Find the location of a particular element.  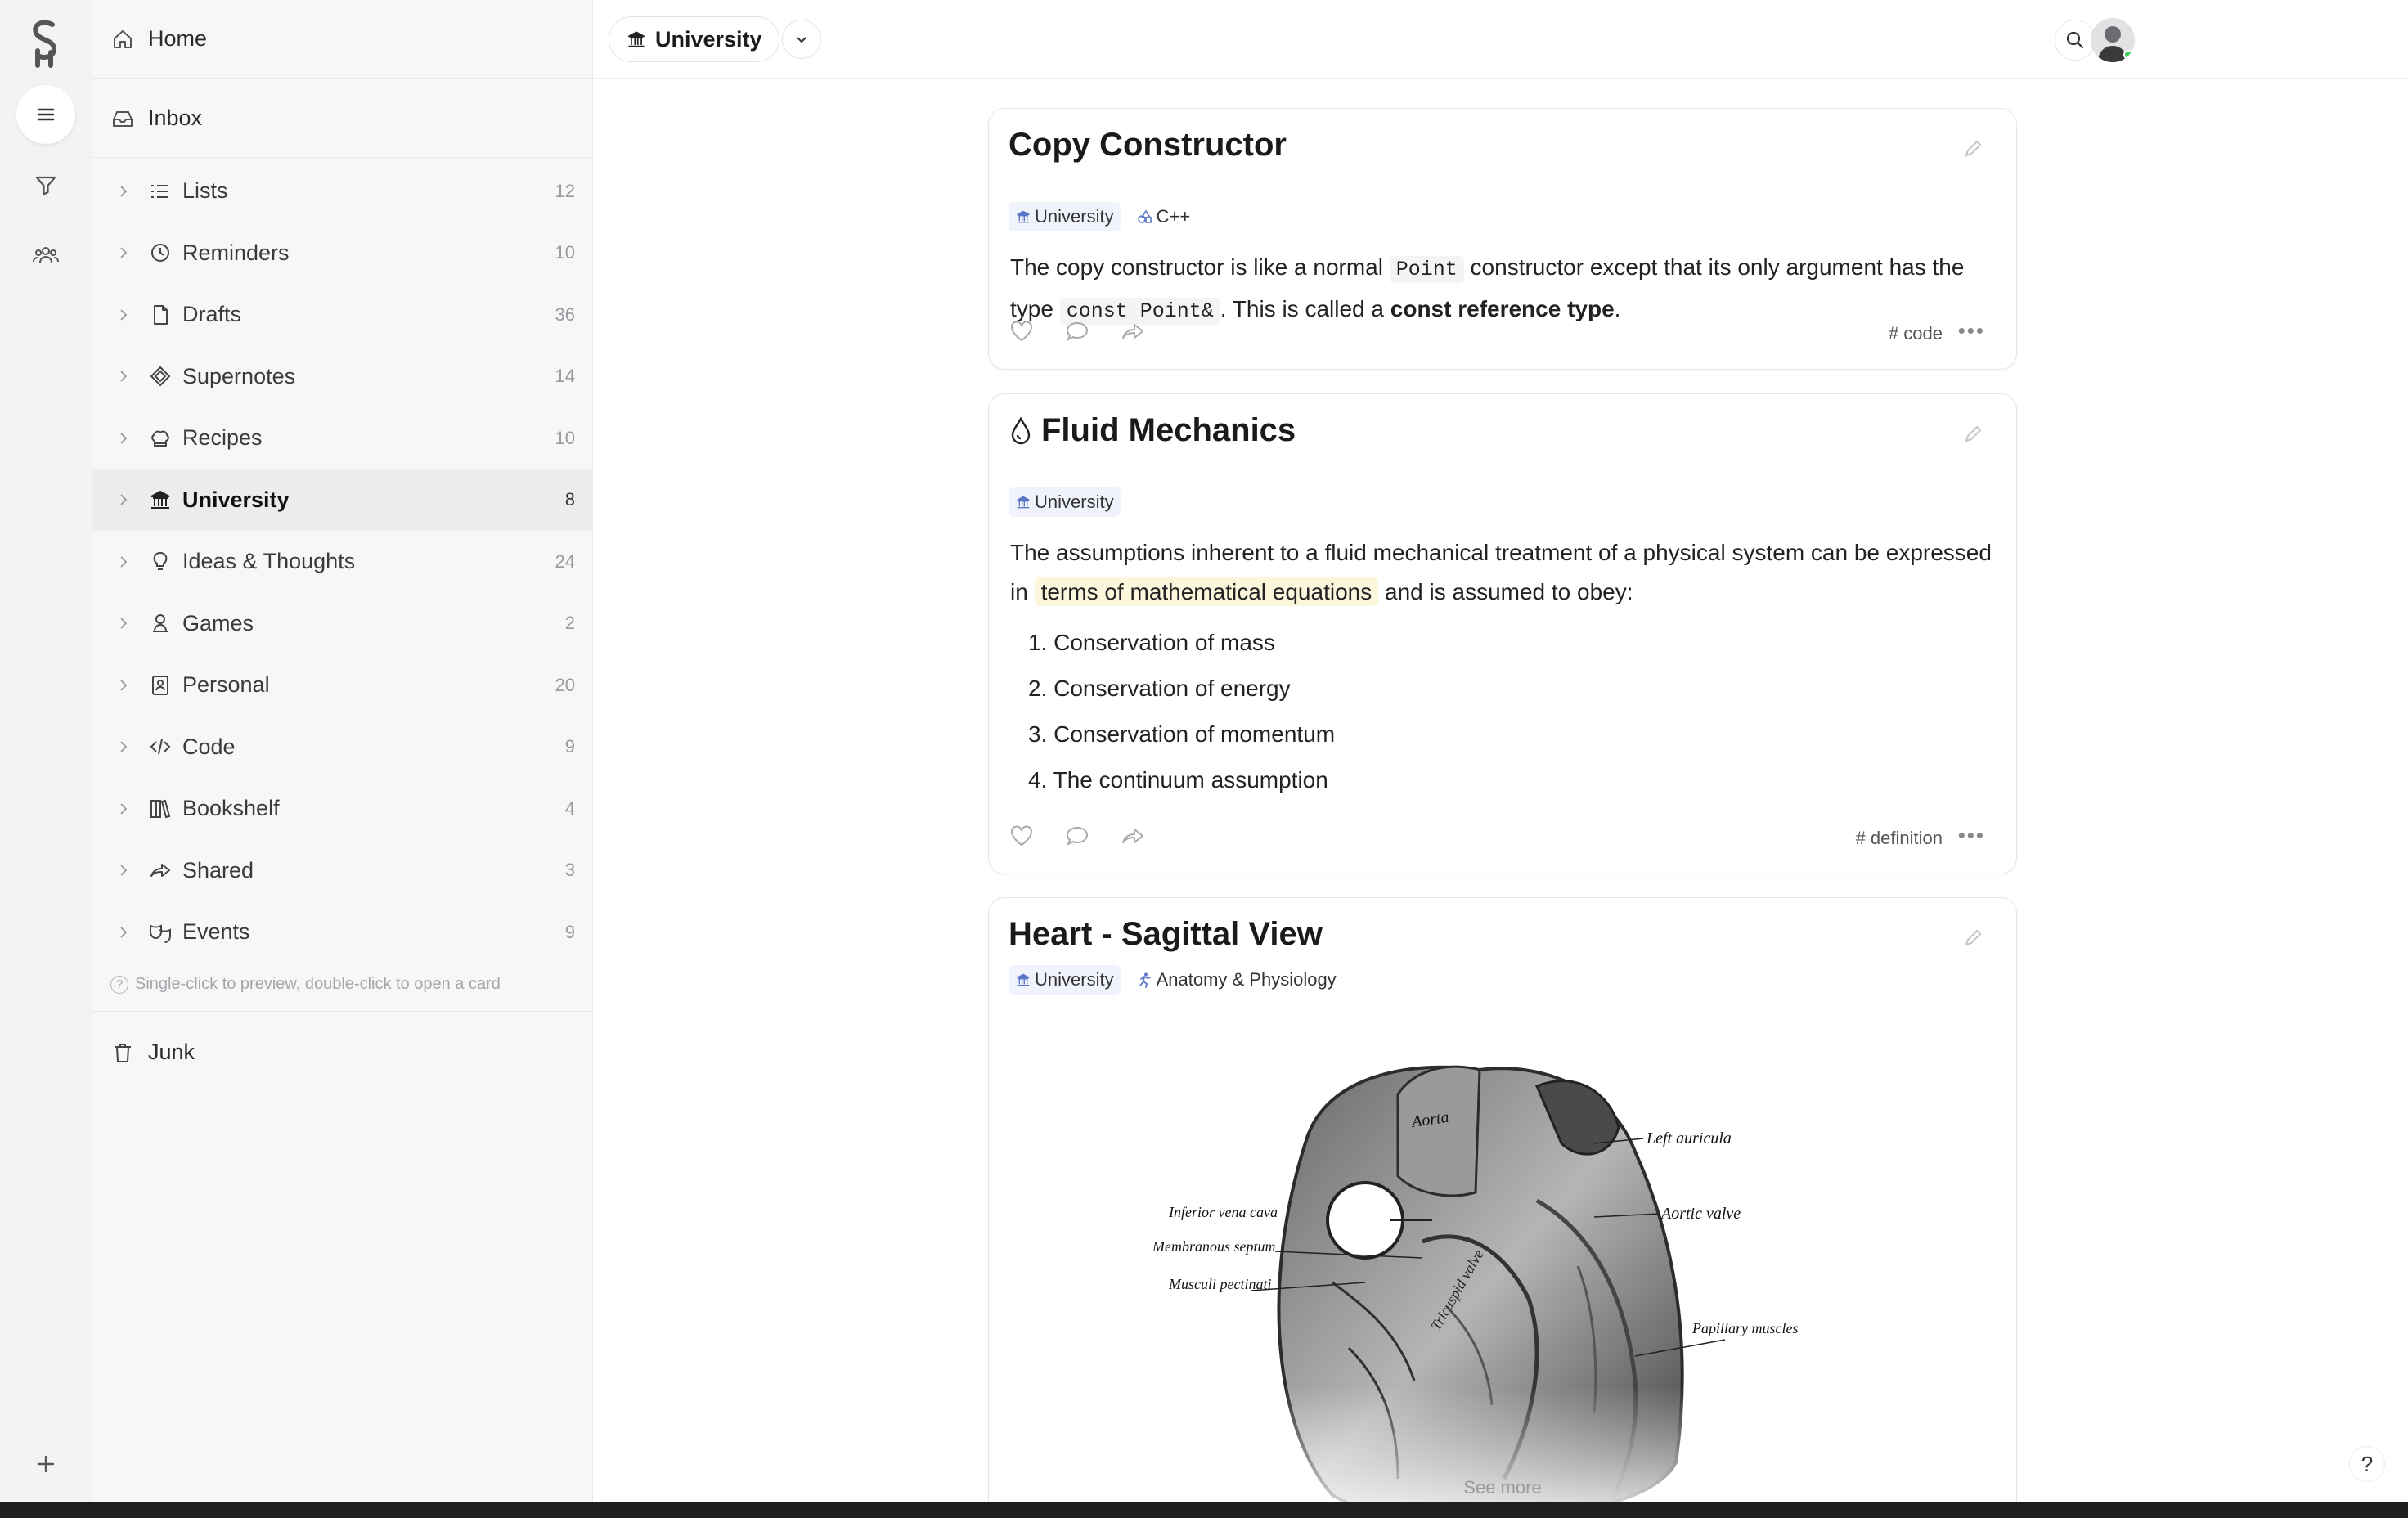

body-text: . This is called a is located at coordinates (1305, 308).